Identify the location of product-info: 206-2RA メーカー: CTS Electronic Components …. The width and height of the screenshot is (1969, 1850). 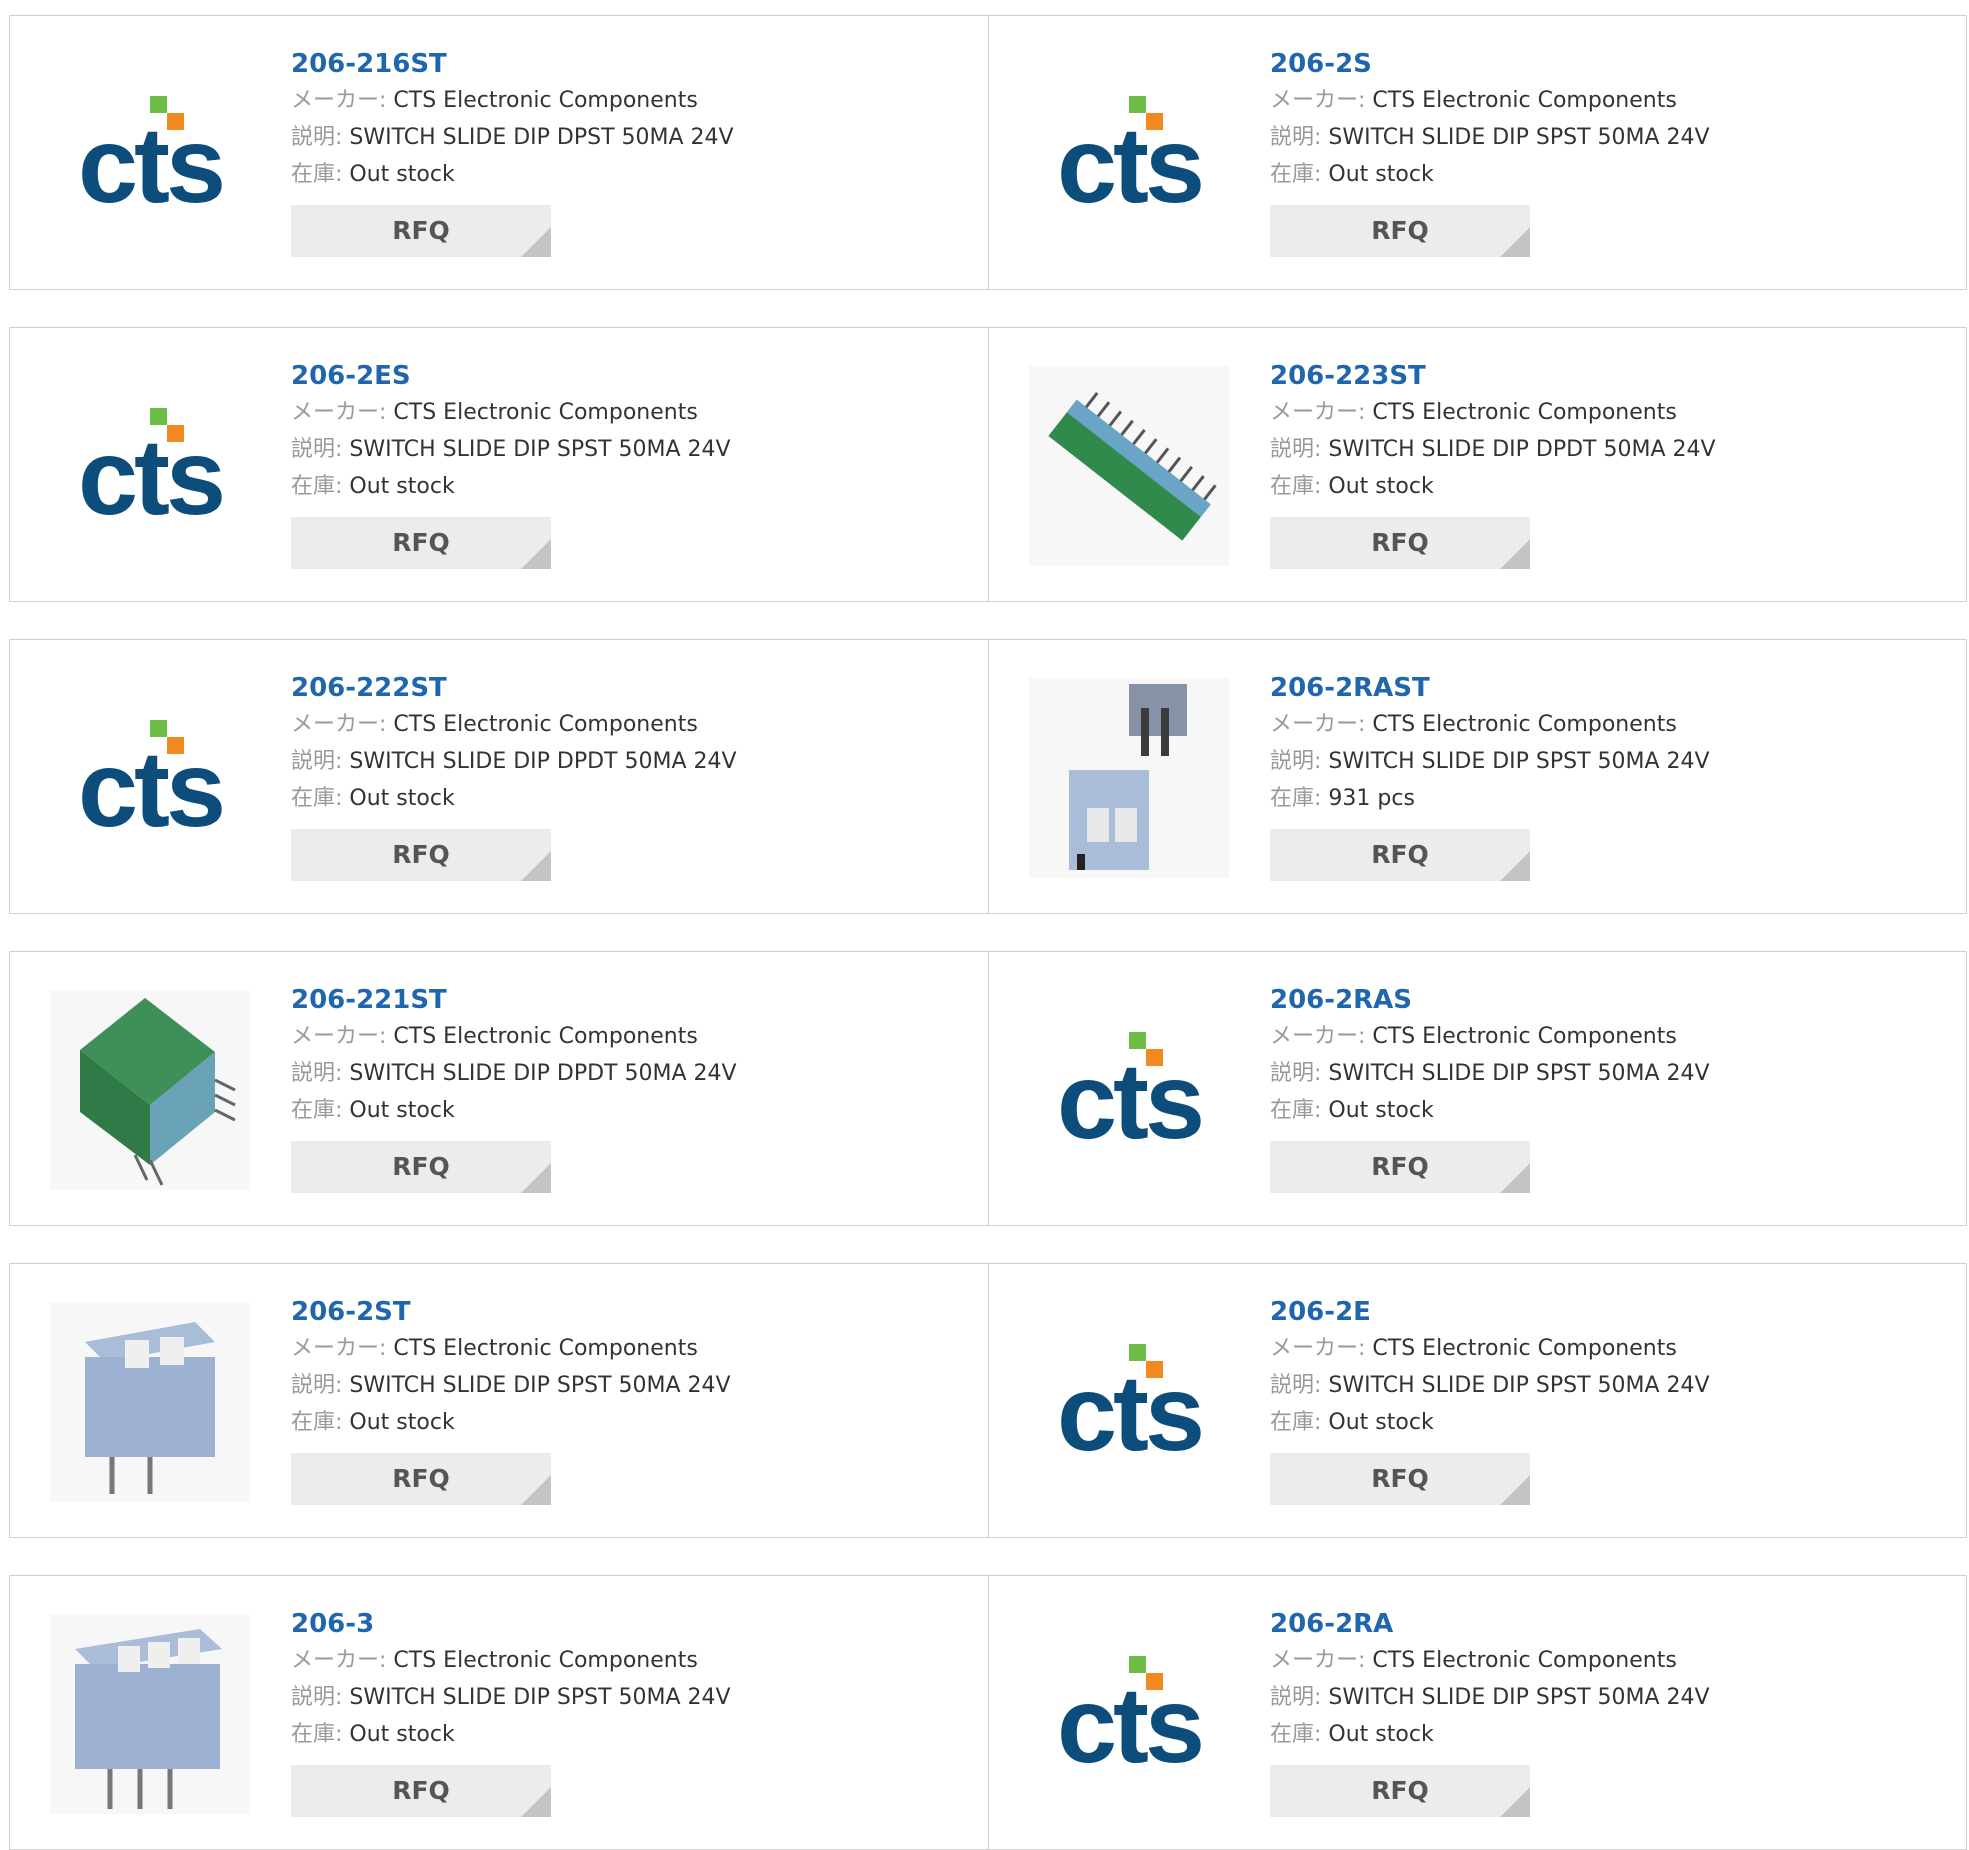
(1490, 1711).